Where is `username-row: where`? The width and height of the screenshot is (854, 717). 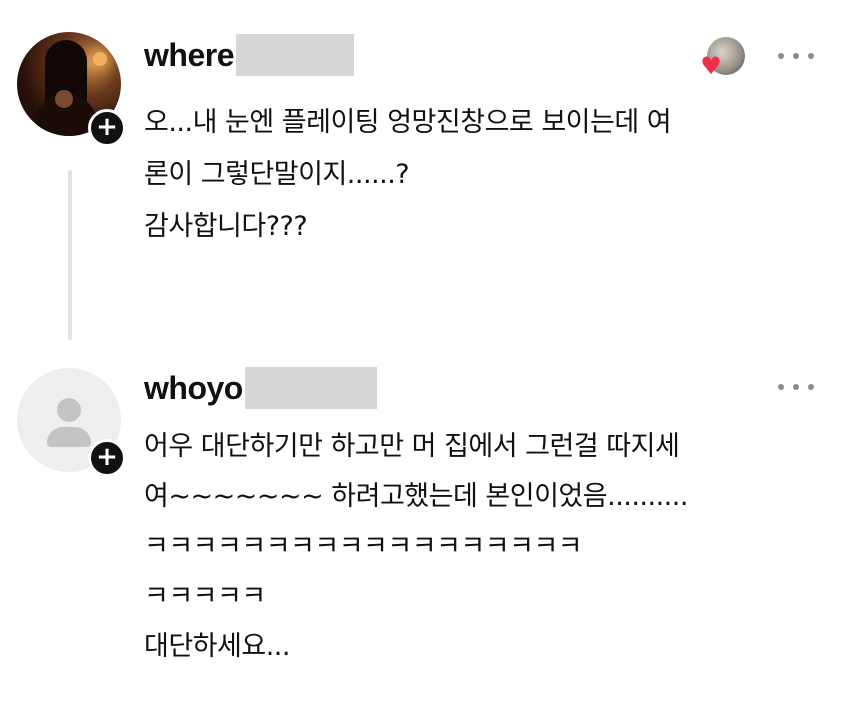 username-row: where is located at coordinates (249, 55).